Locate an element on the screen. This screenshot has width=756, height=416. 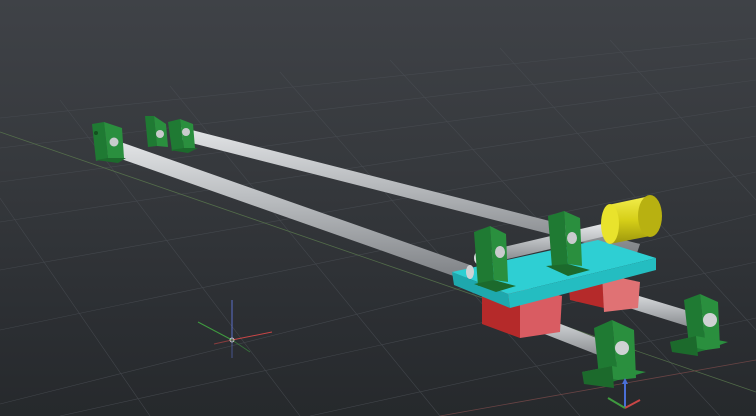
shaft-support-left-back-b is located at coordinates (183, 136).